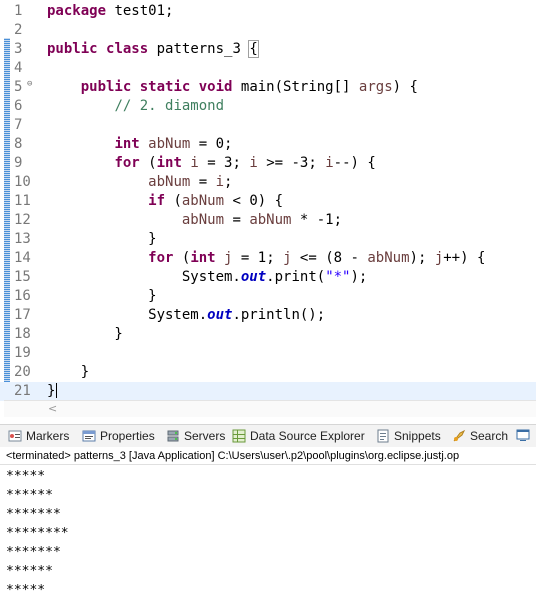 The width and height of the screenshot is (536, 608). I want to click on line-number: 12, so click(22, 220).